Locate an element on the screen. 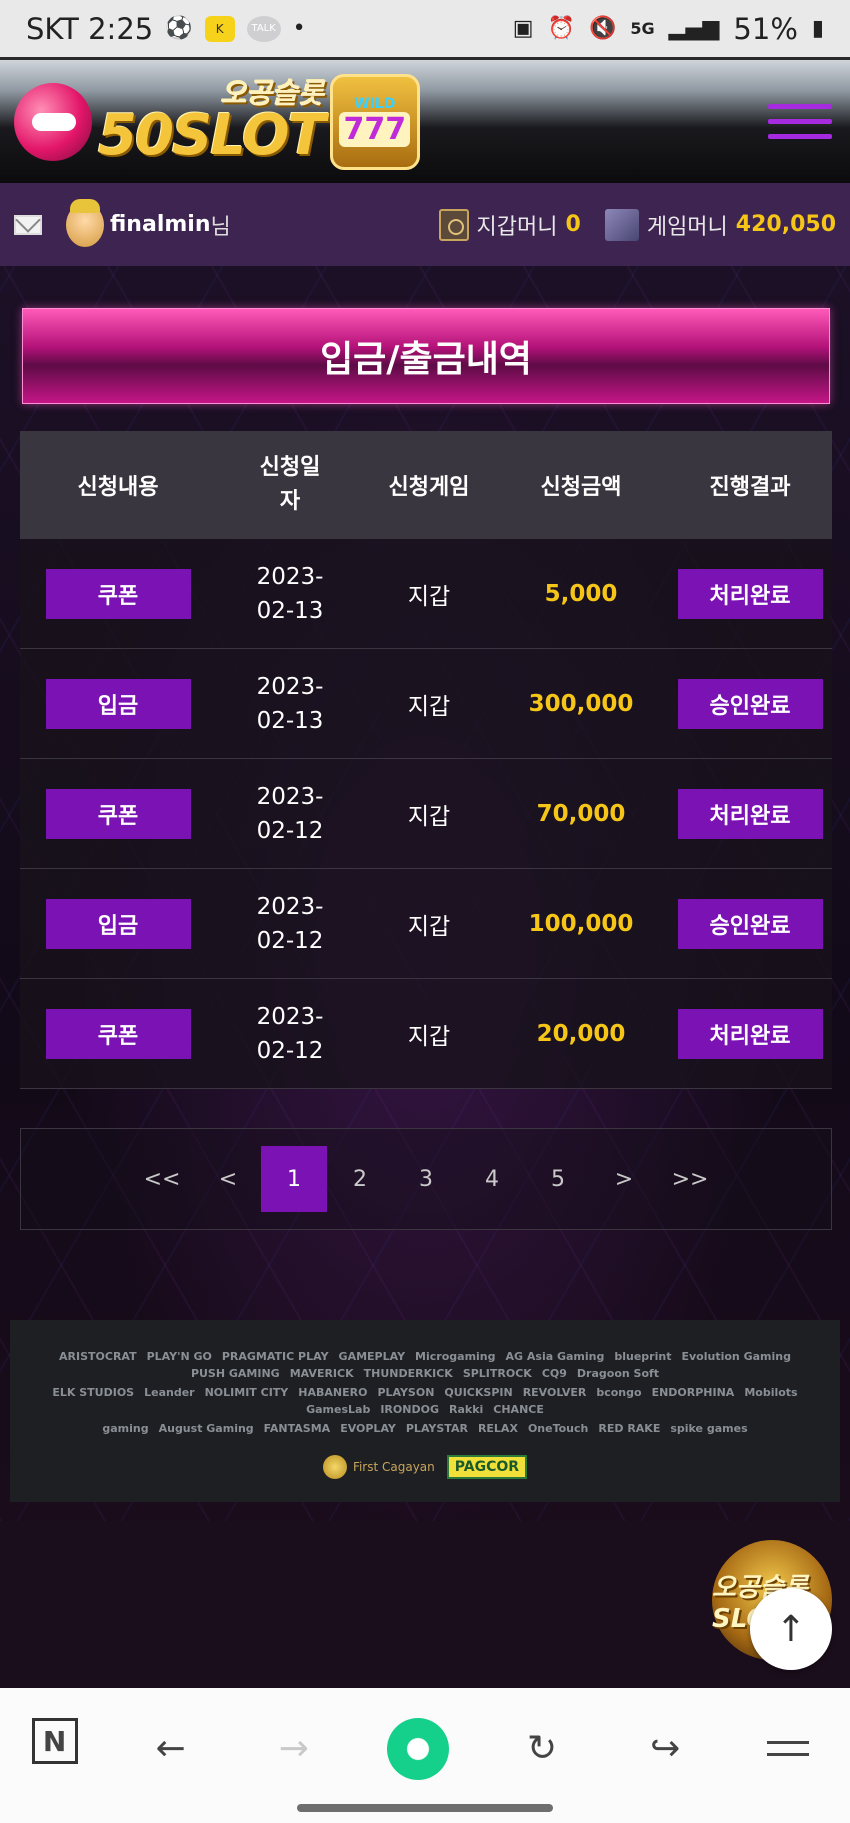 Image resolution: width=850 pixels, height=1823 pixels. back-arrow-icon: ← is located at coordinates (171, 1748).